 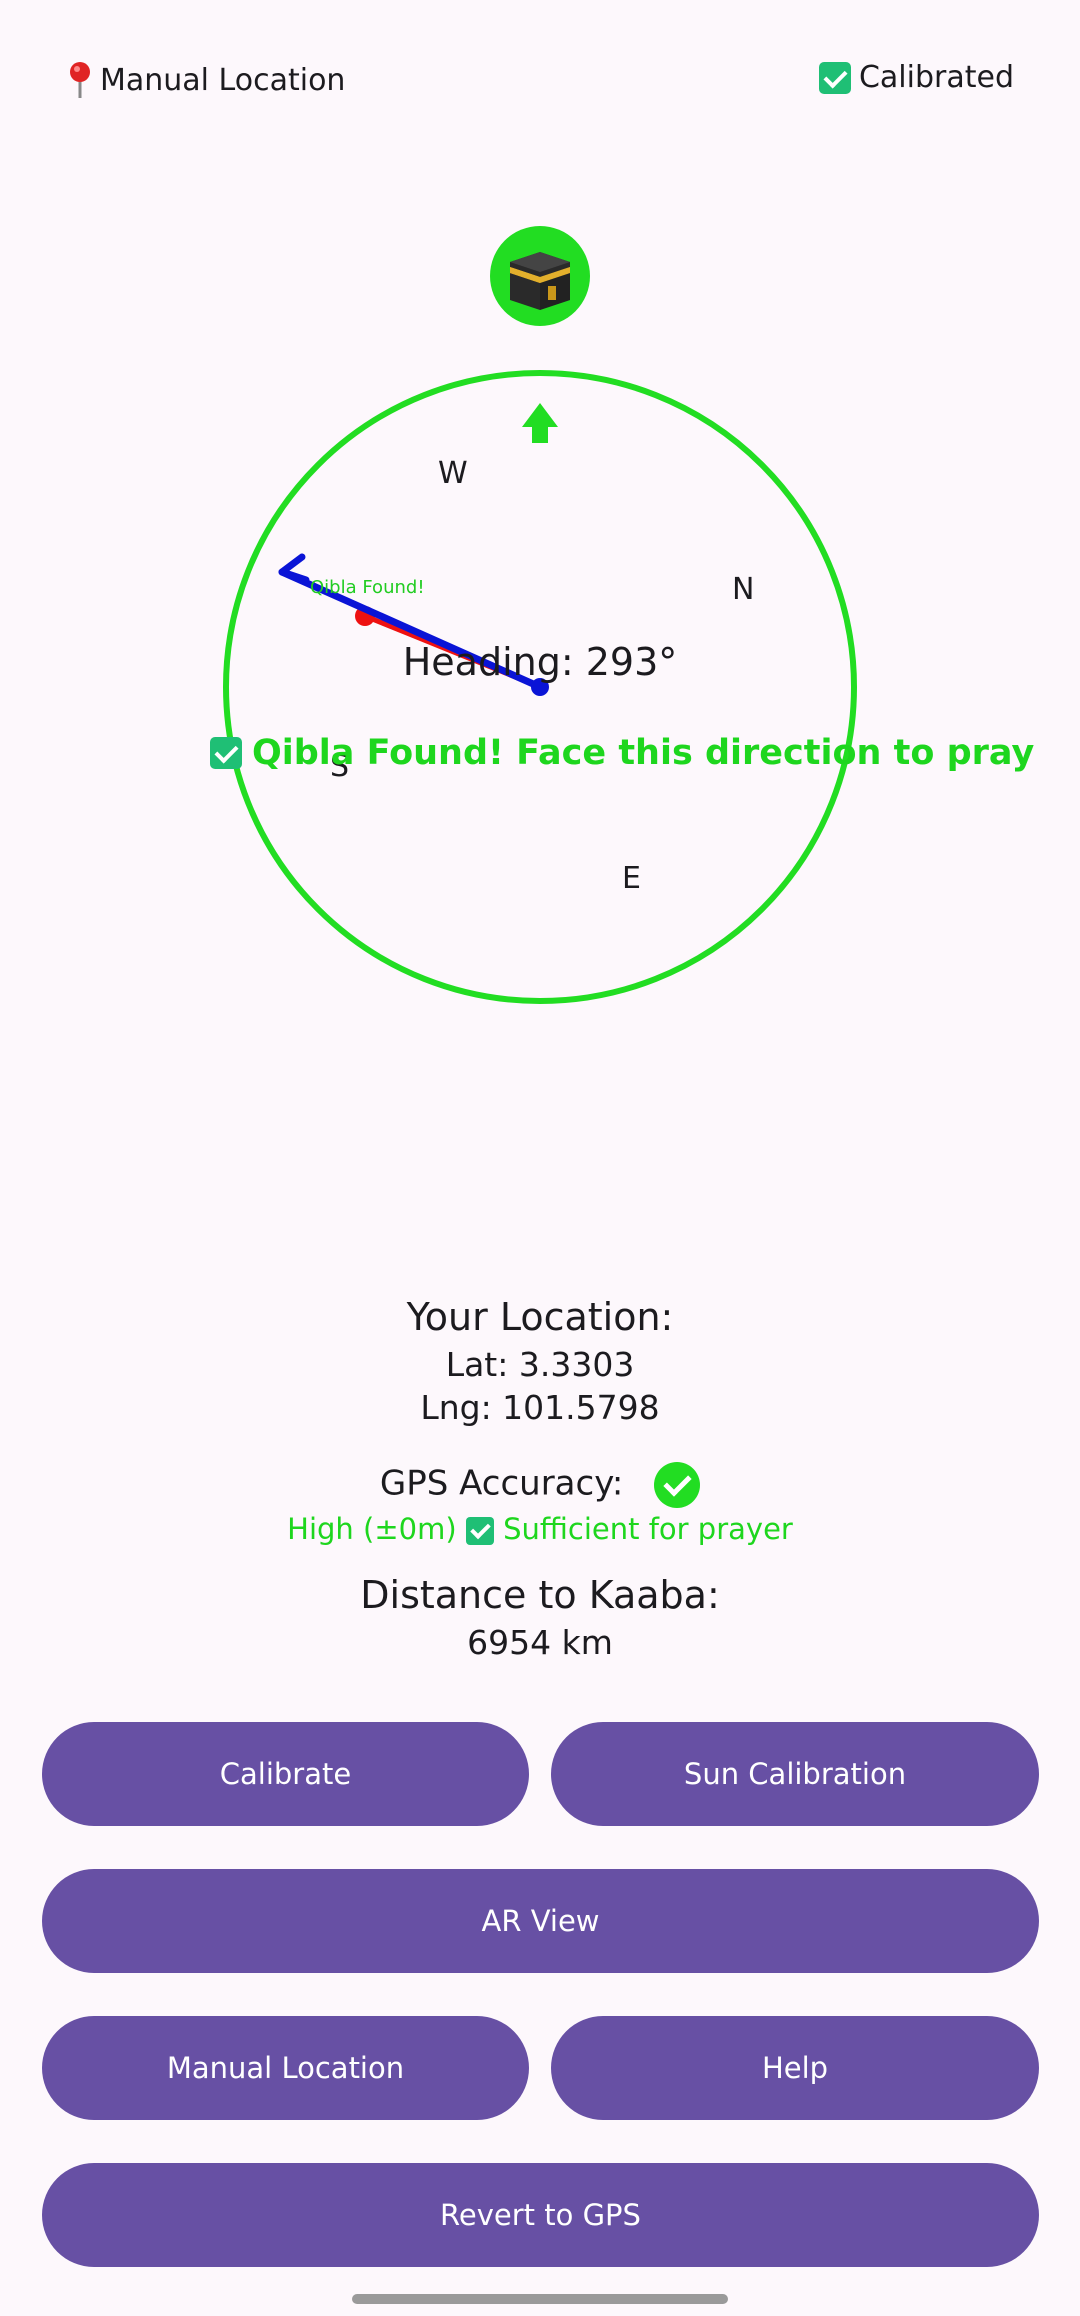 I want to click on revert-to-gps-button: Revert to GPS, so click(x=540, y=2215).